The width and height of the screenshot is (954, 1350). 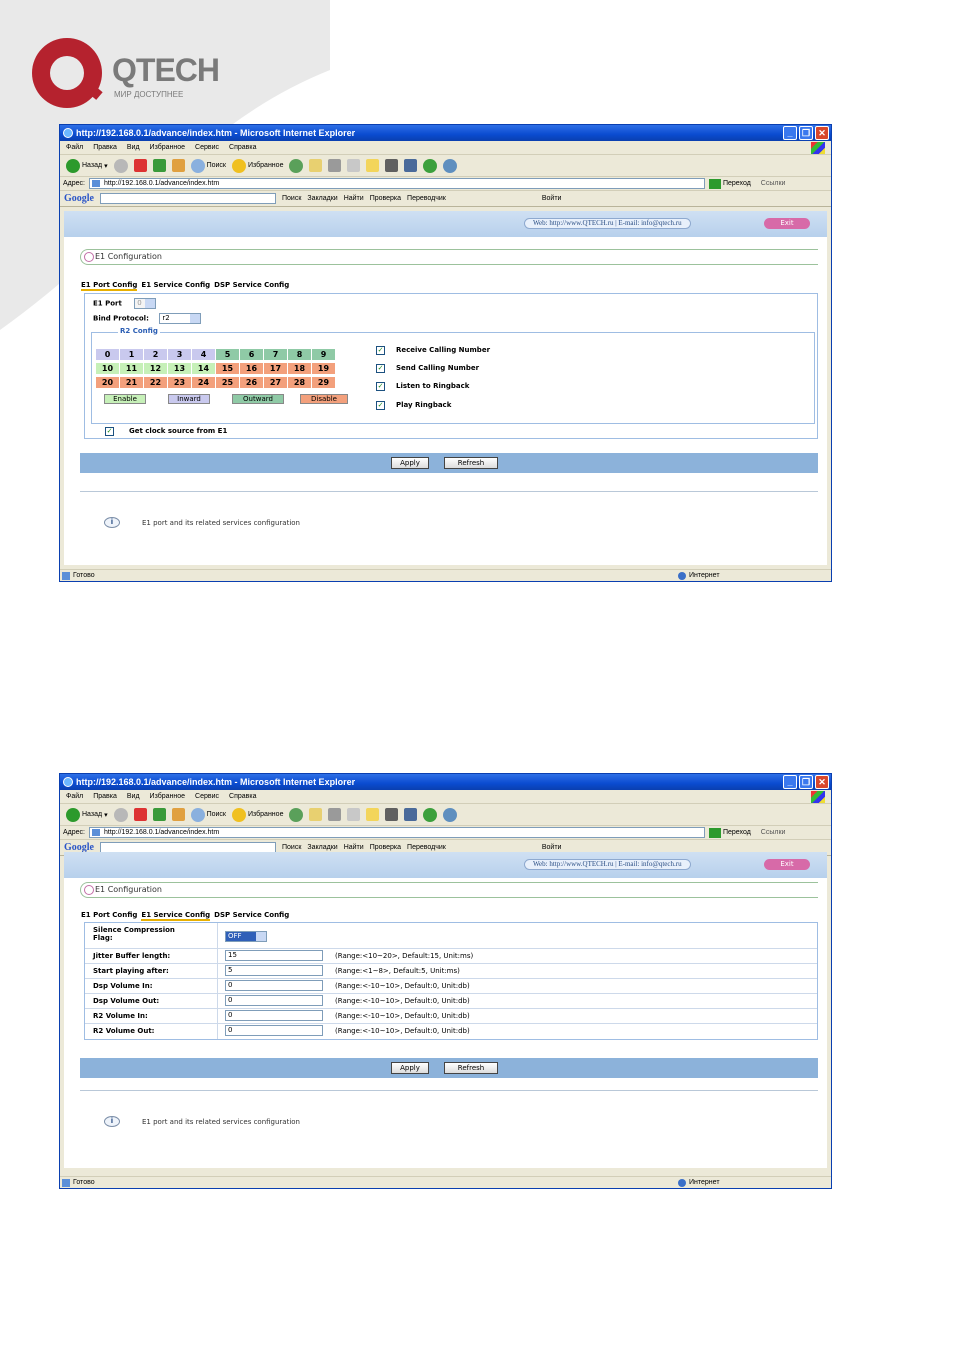 I want to click on jitter-buffer-input: 15, so click(x=274, y=955).